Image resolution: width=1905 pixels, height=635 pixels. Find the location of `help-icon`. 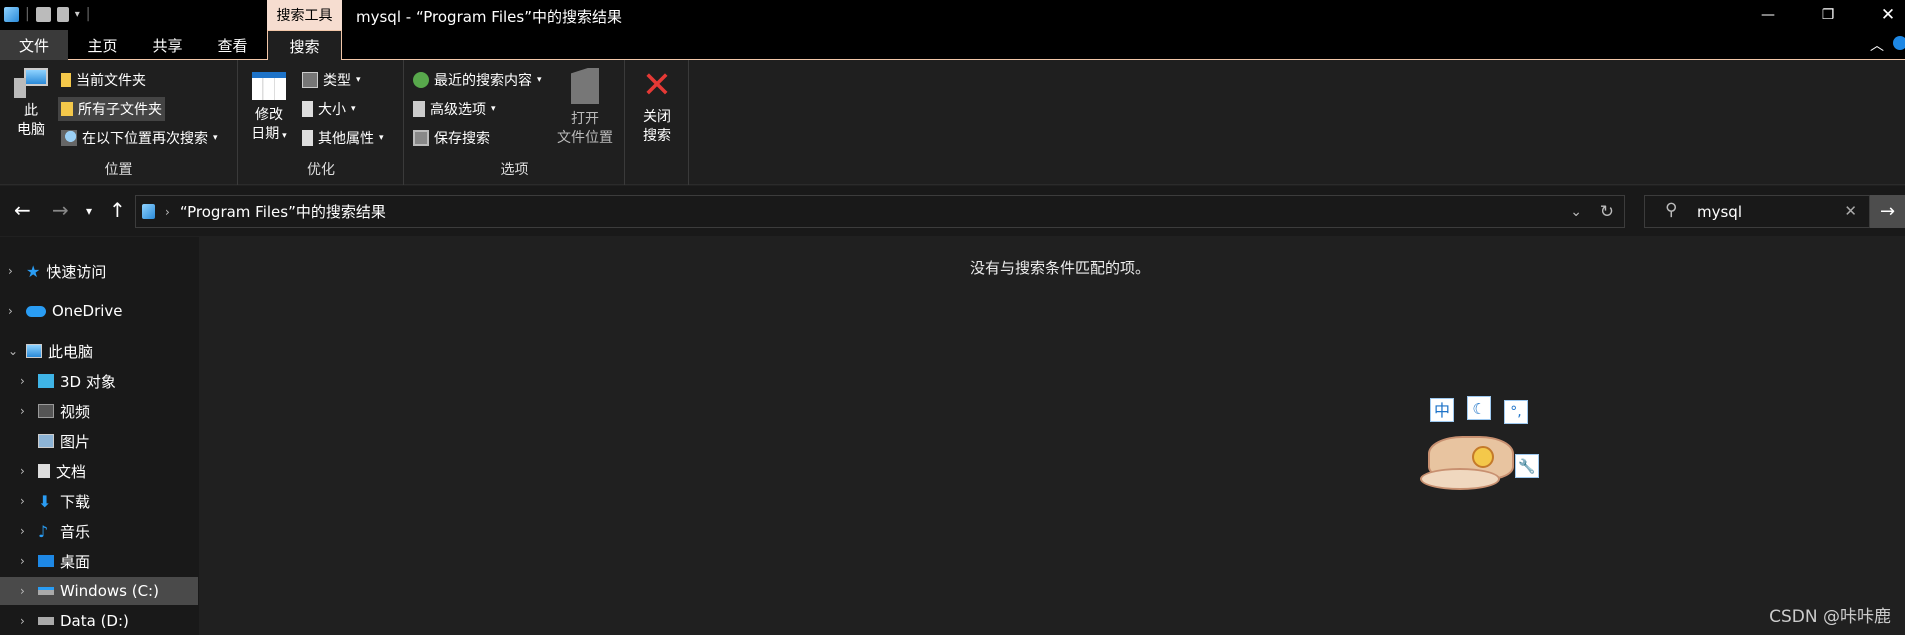

help-icon is located at coordinates (1899, 43).